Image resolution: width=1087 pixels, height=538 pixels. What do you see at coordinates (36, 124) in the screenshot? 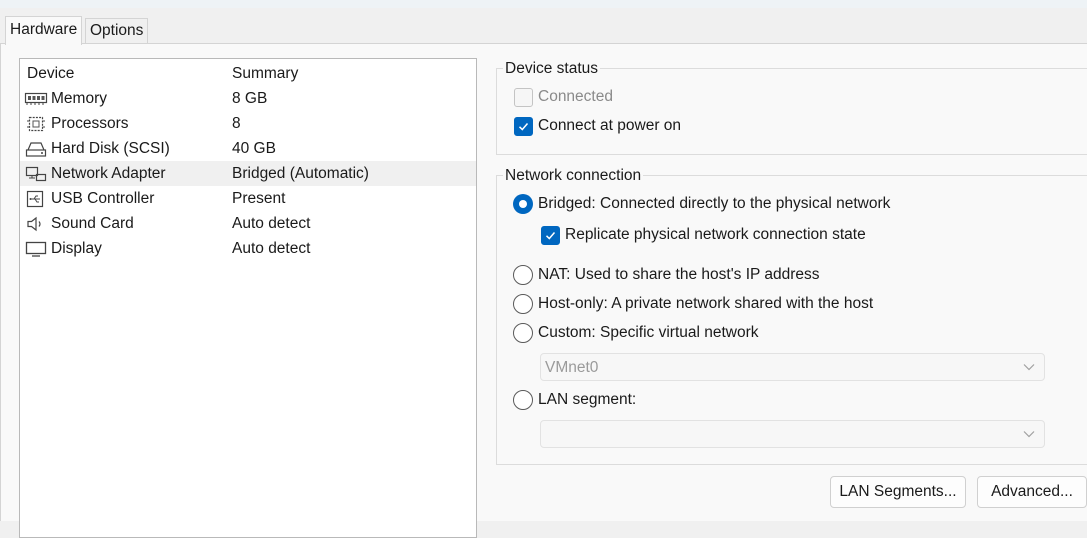
I see `processor-icon` at bounding box center [36, 124].